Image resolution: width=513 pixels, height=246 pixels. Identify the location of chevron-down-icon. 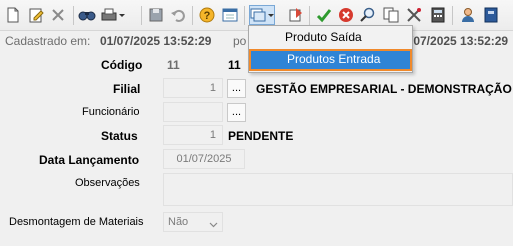
(213, 225).